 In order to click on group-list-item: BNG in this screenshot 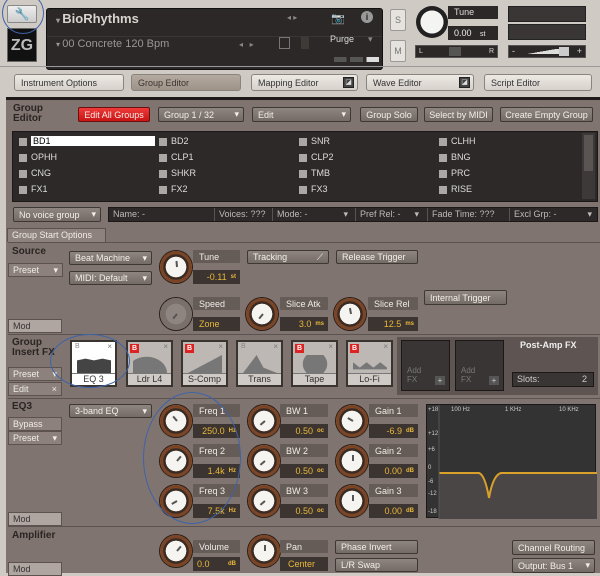, I will do `click(499, 158)`.